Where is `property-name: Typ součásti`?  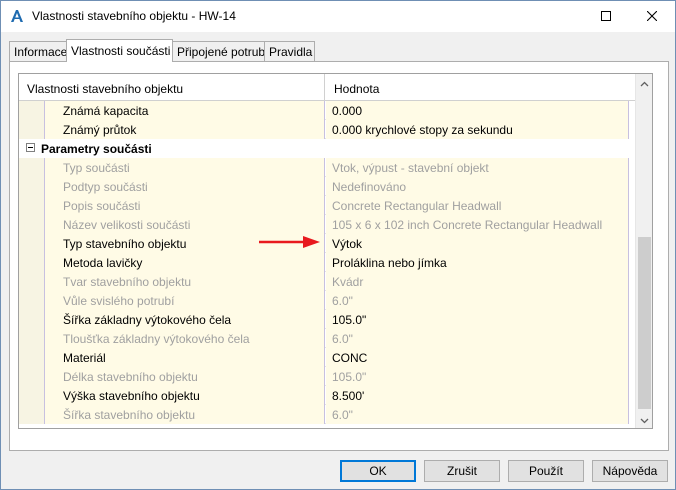
property-name: Typ součásti is located at coordinates (185, 167).